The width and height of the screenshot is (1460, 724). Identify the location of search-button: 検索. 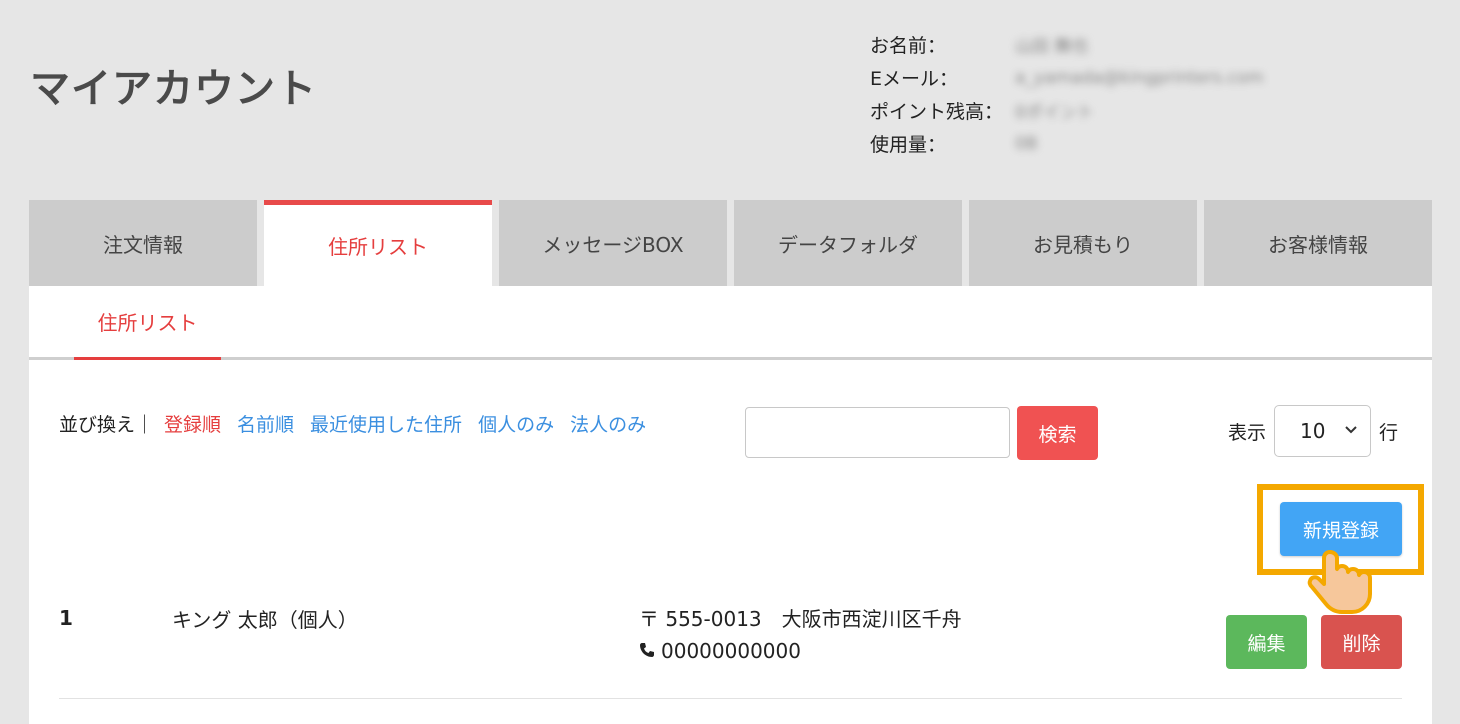
(1057, 433).